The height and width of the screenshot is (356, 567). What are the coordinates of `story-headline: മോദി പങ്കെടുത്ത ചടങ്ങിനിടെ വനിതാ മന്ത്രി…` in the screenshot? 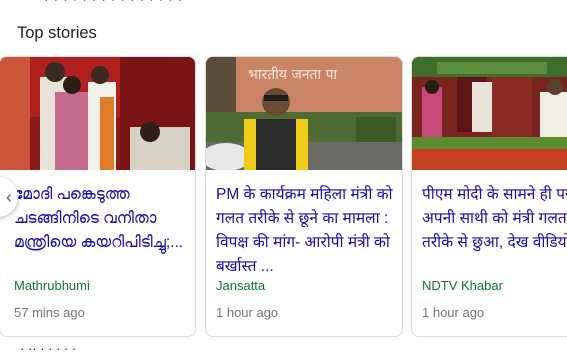 It's located at (101, 219).